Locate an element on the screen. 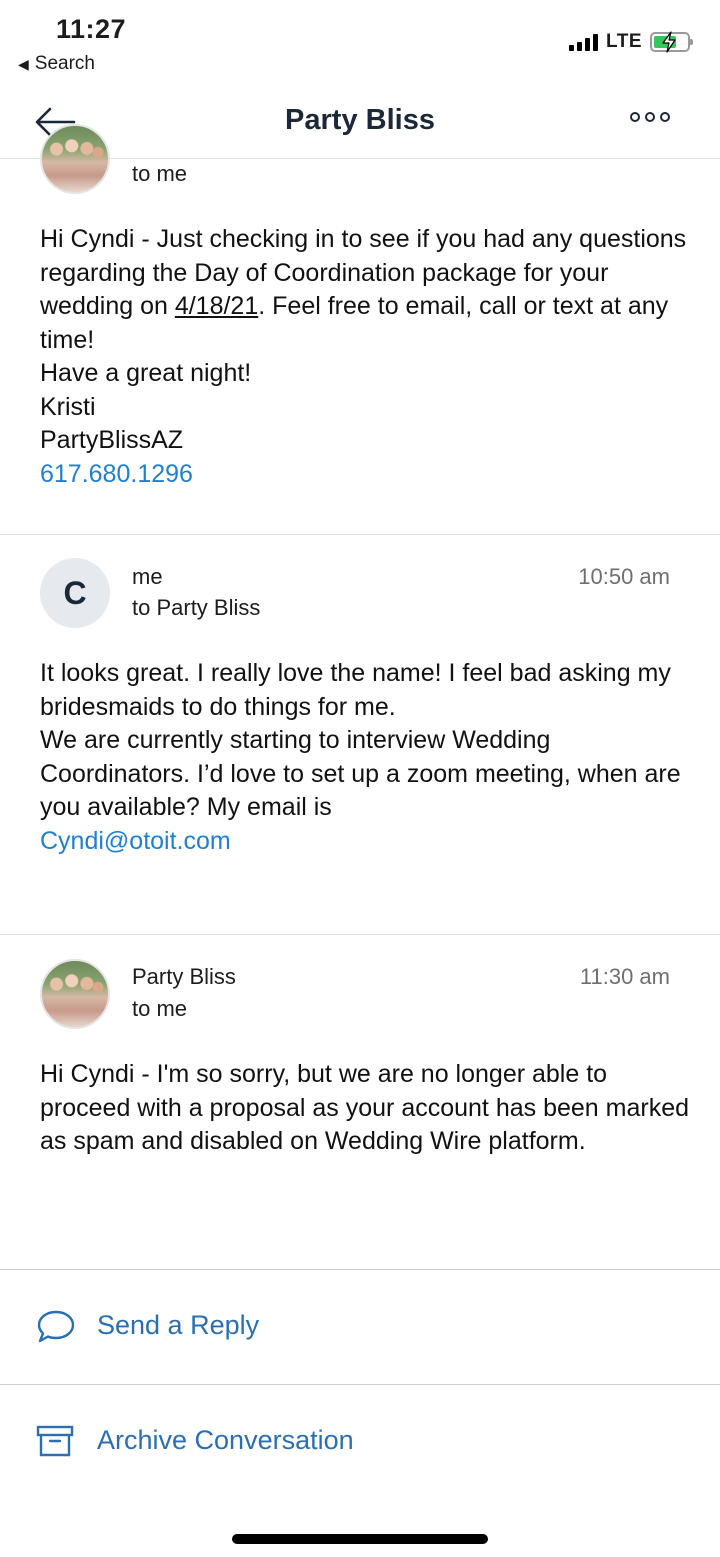 This screenshot has height=1557, width=720. message-time: 11:30 am is located at coordinates (624, 976).